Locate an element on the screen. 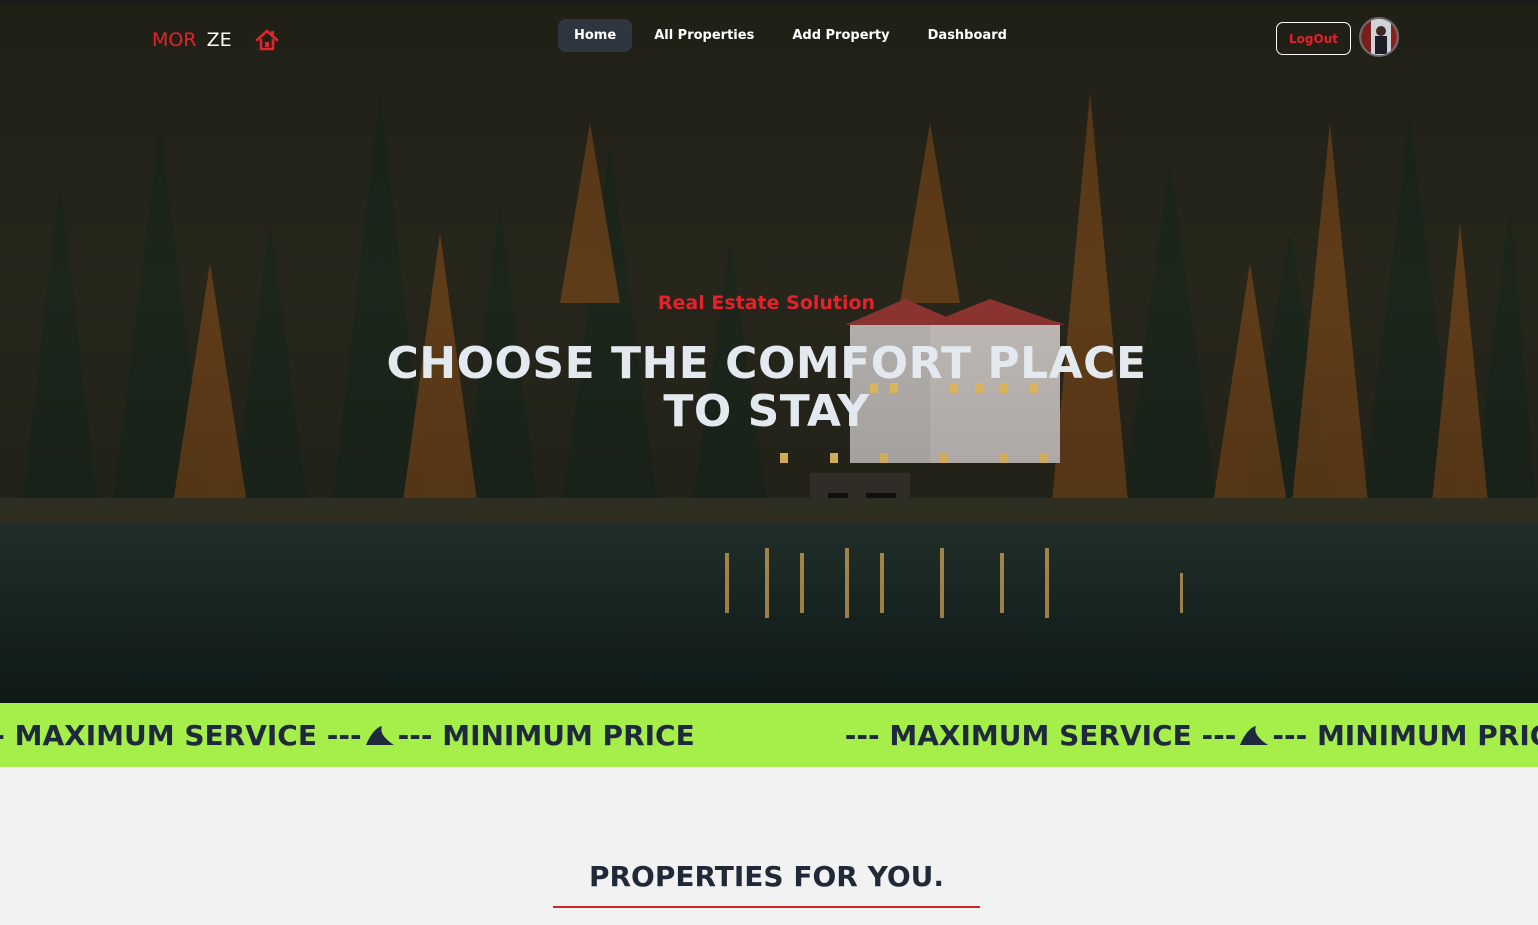 The height and width of the screenshot is (925, 1538). section-underline is located at coordinates (766, 907).